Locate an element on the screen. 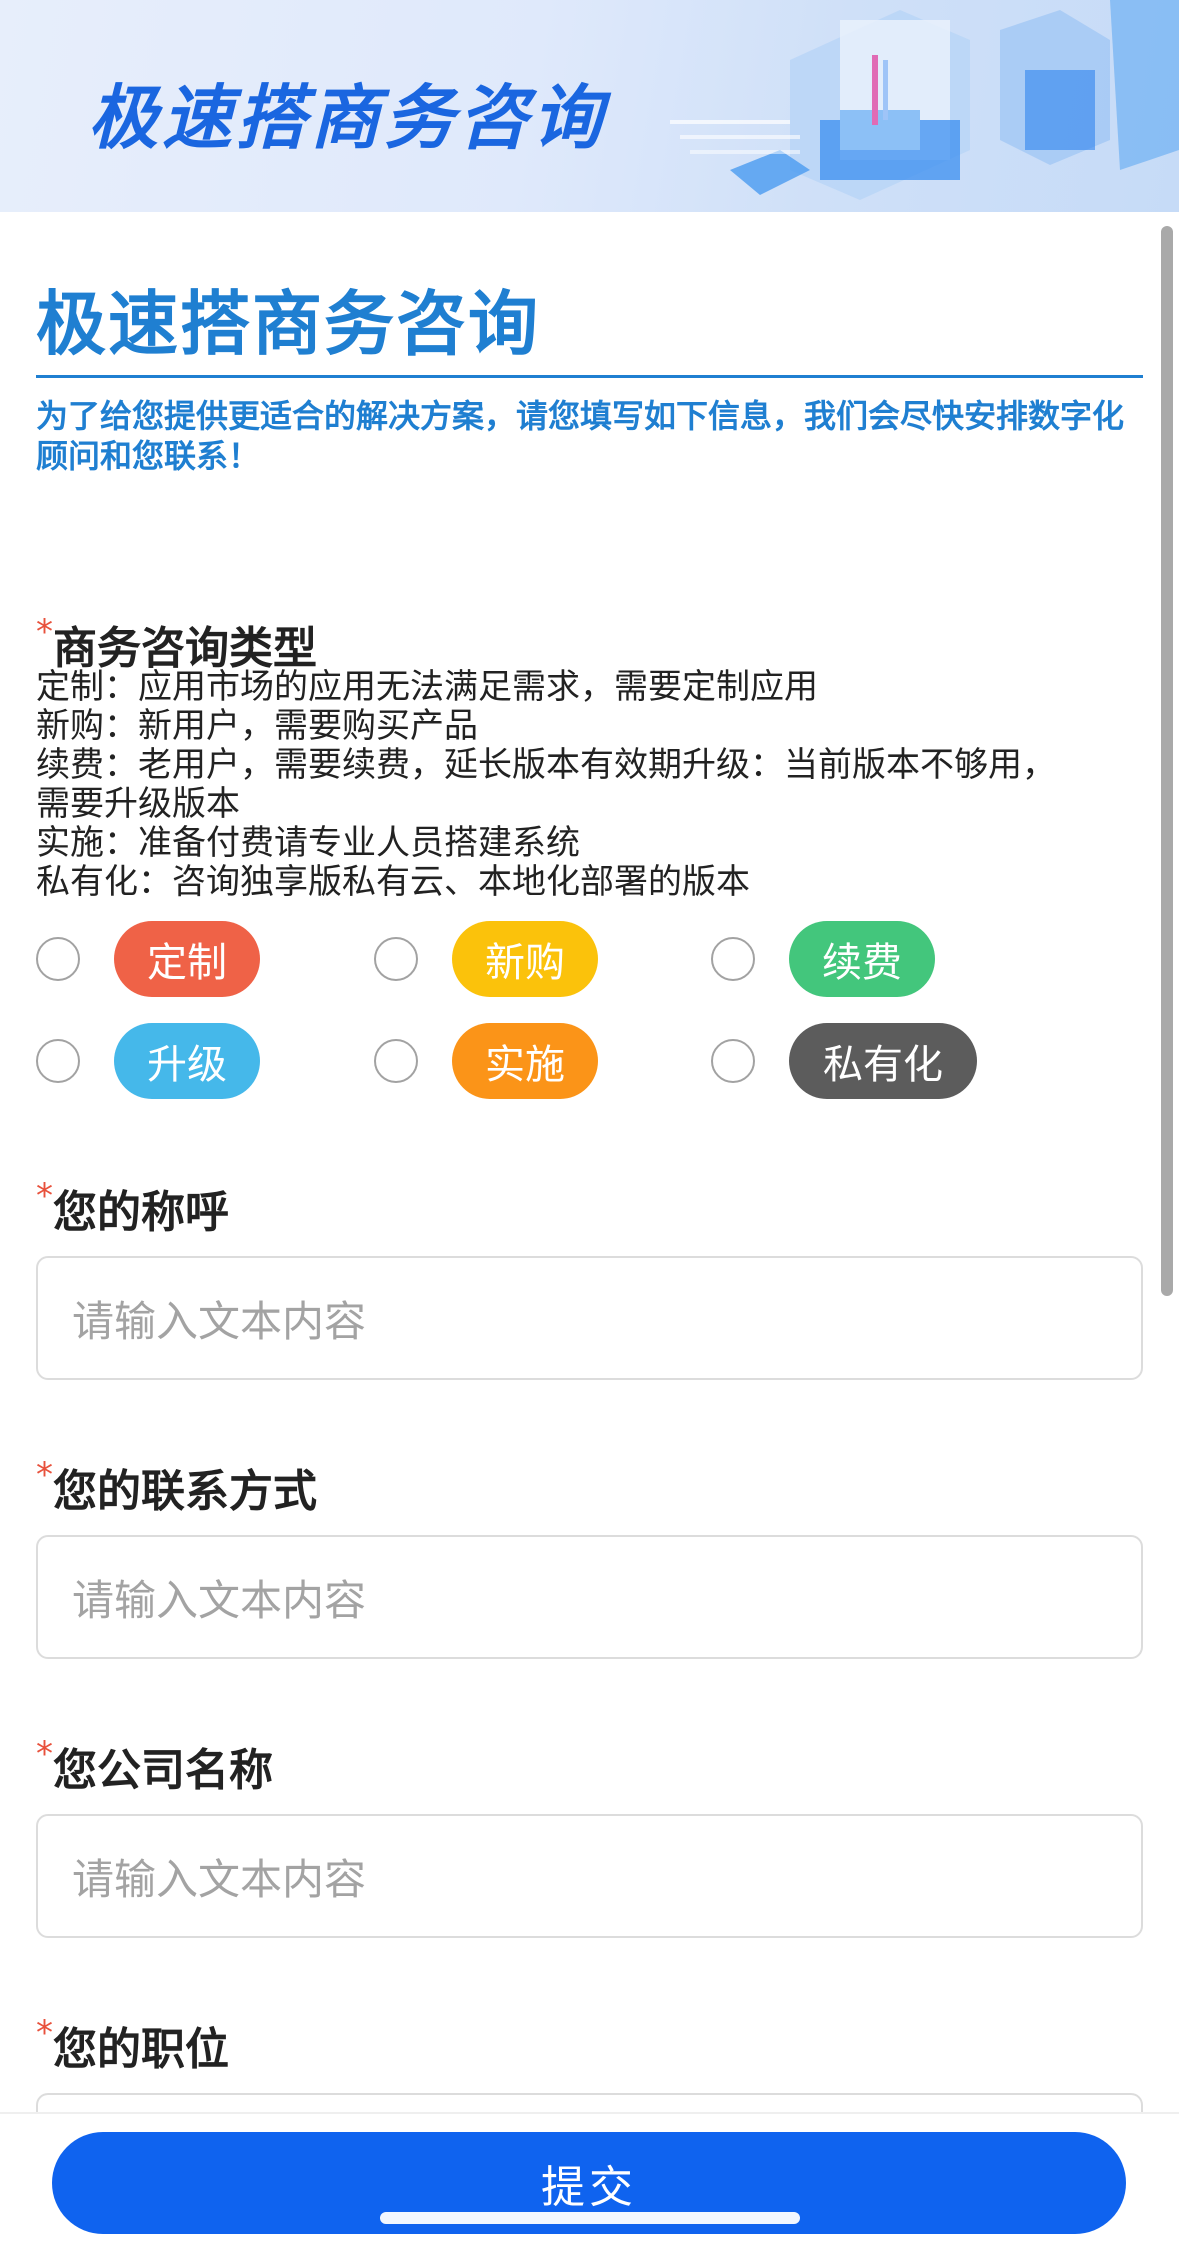  option-implementation: 实施 is located at coordinates (486, 1061).